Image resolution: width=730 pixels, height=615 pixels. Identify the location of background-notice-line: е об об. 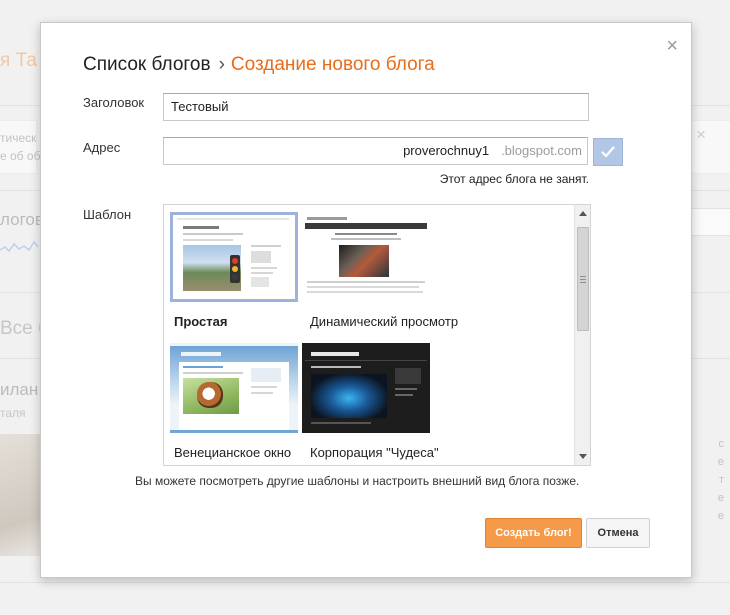
(20, 156).